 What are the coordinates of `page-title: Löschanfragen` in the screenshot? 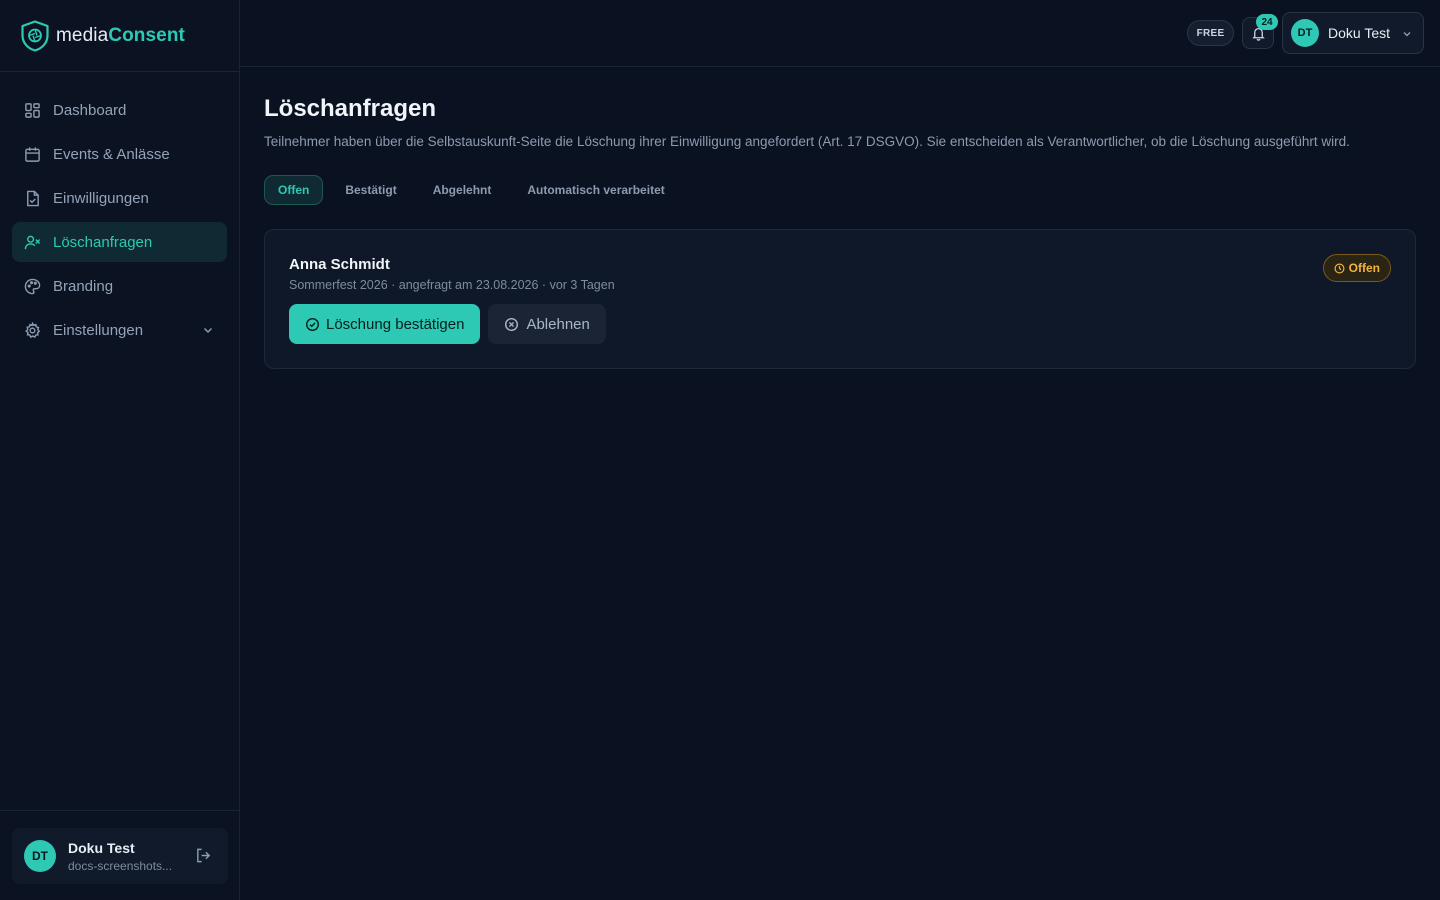 It's located at (350, 108).